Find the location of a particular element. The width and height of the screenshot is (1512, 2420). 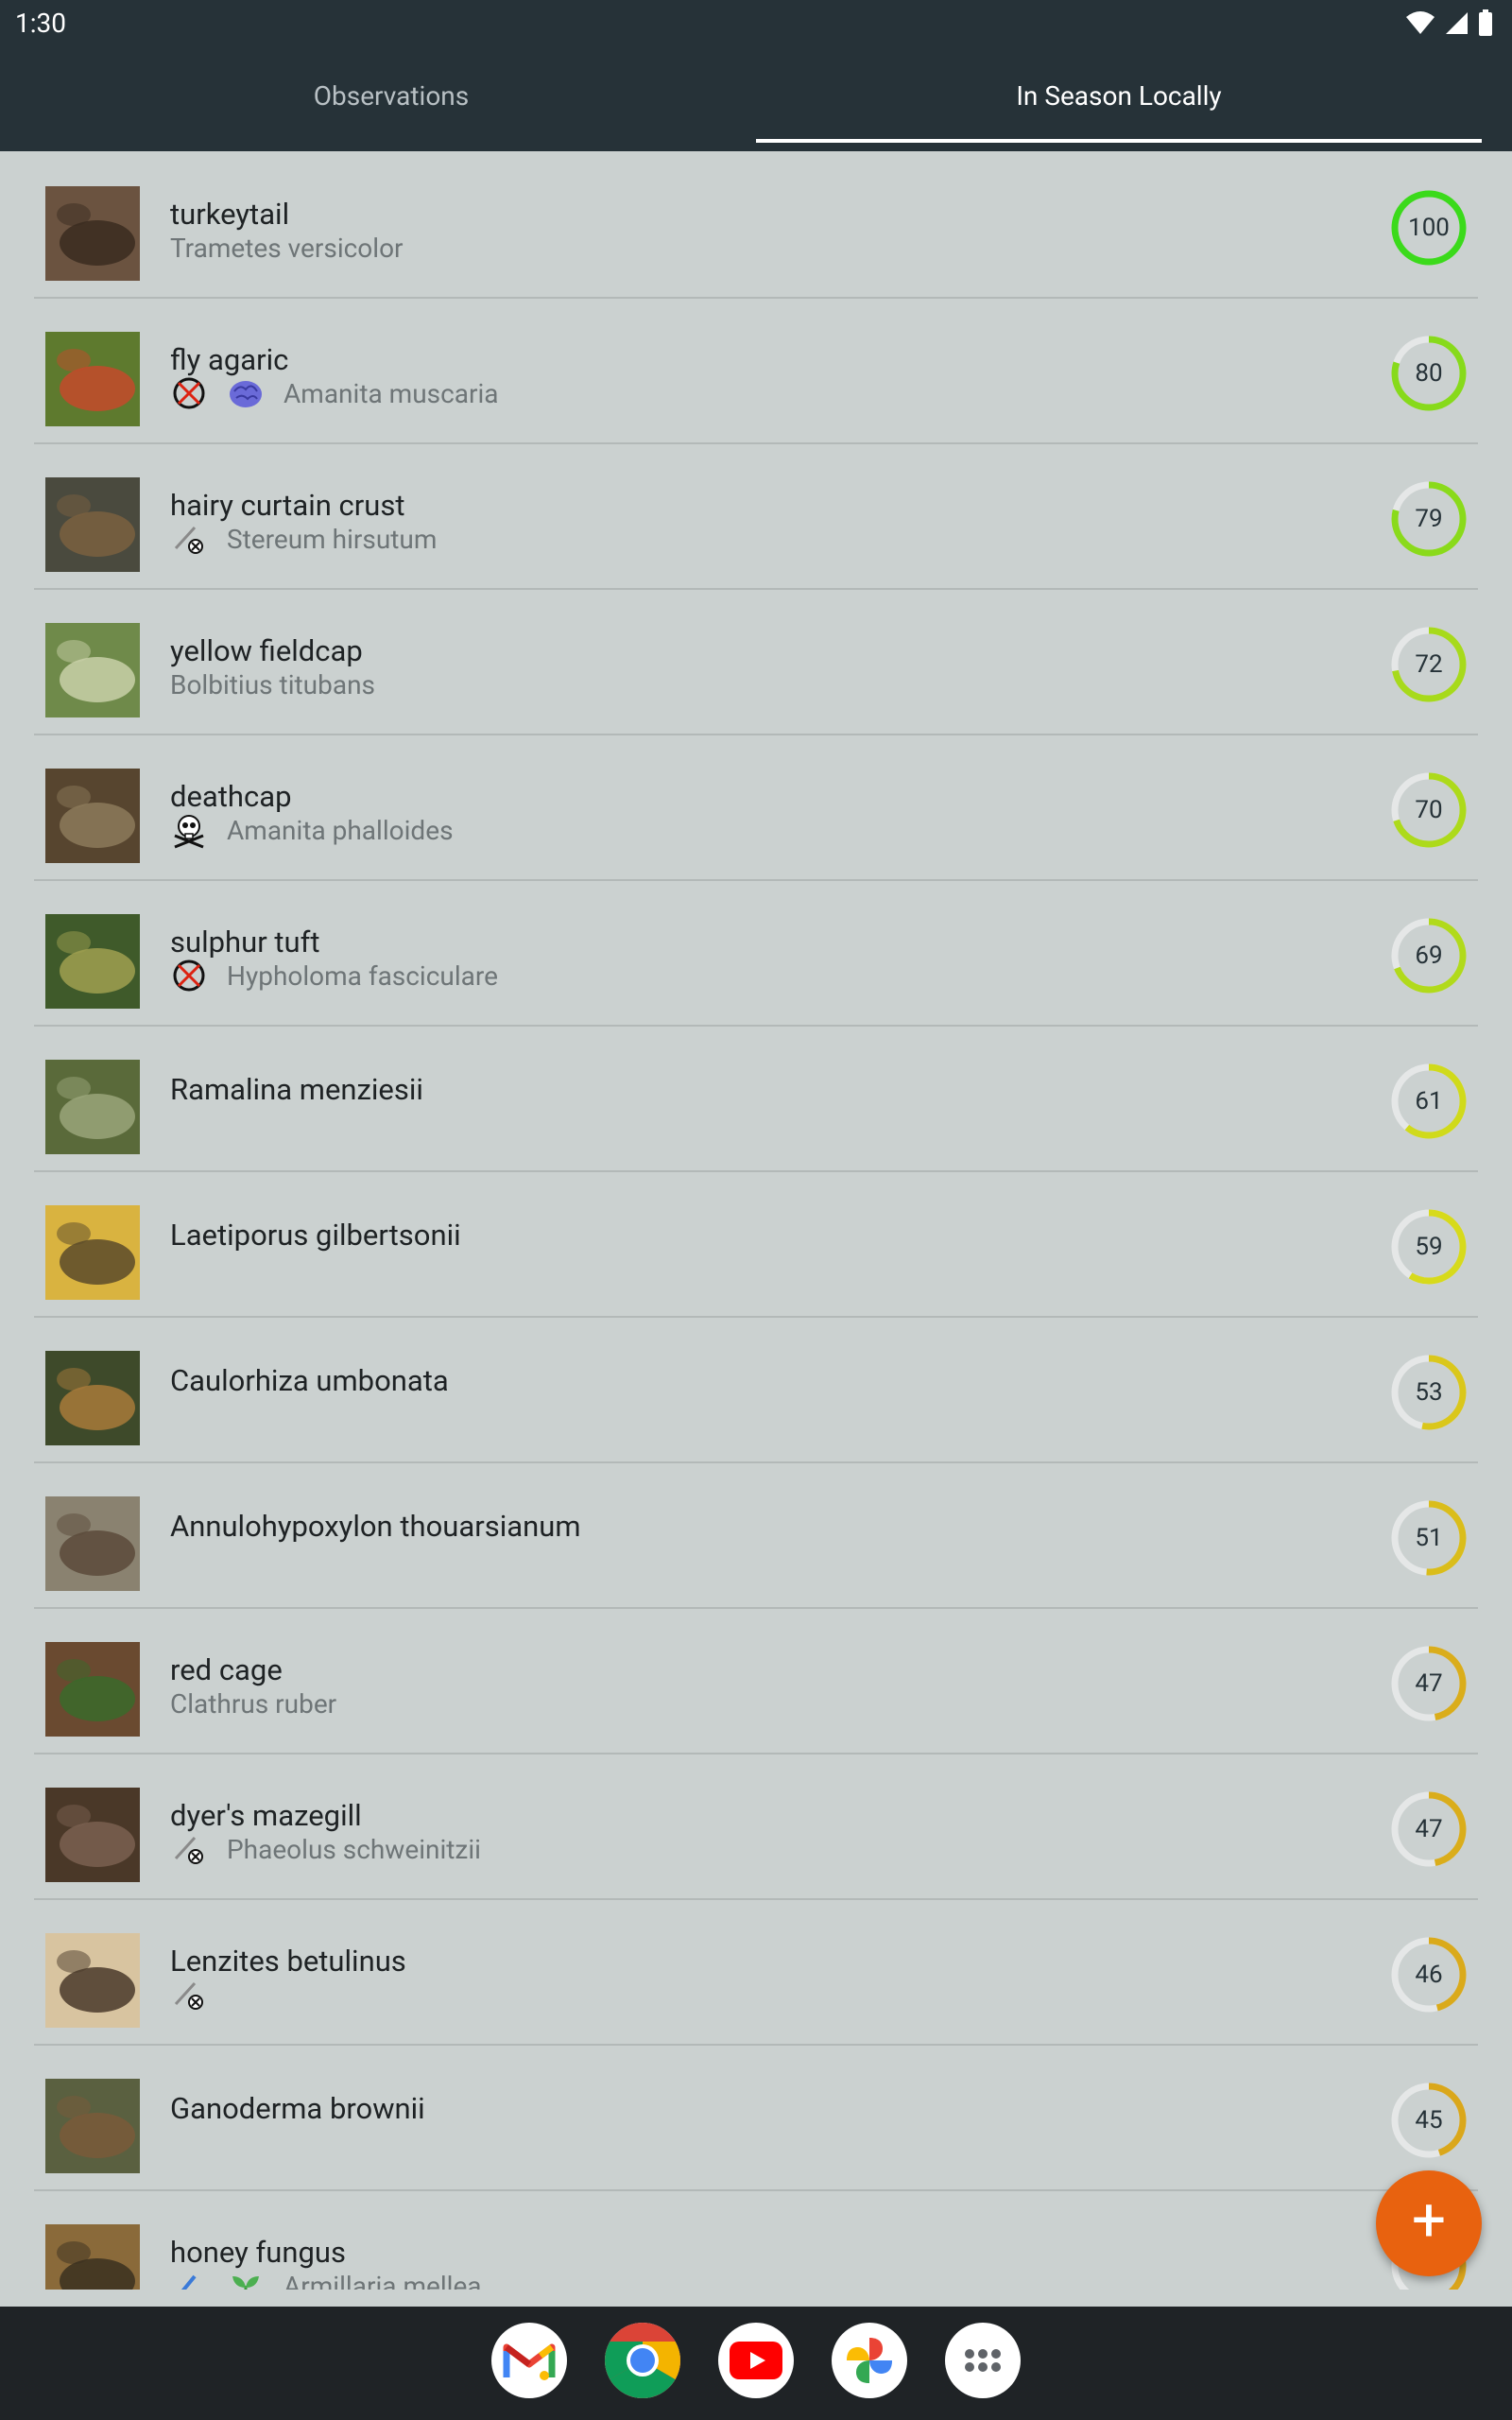

species-scientific-name: Clathrus ruber is located at coordinates (253, 1703).